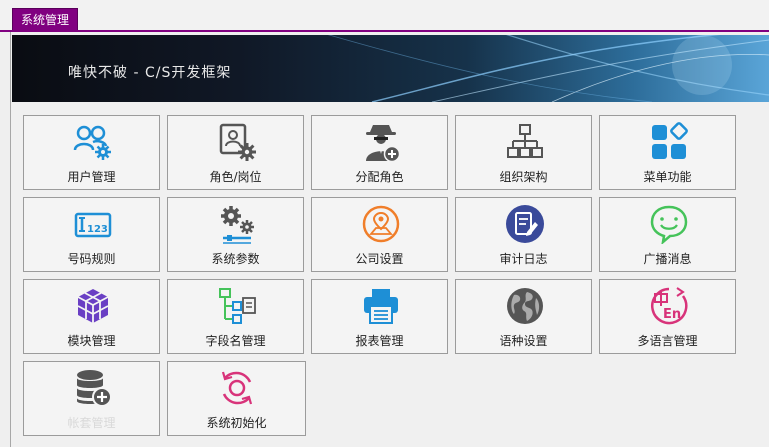  I want to click on company-location-icon, so click(381, 224).